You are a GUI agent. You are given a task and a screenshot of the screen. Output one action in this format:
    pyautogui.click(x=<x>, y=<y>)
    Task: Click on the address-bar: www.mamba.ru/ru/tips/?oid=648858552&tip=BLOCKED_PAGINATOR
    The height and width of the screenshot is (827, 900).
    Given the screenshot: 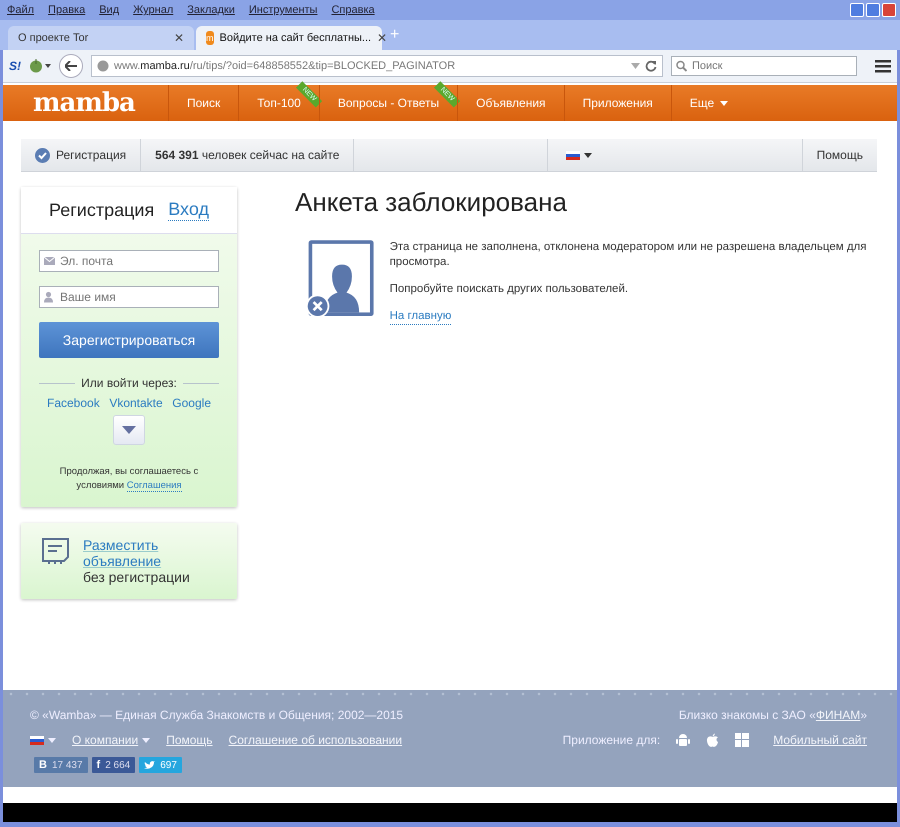 What is the action you would take?
    pyautogui.click(x=377, y=66)
    